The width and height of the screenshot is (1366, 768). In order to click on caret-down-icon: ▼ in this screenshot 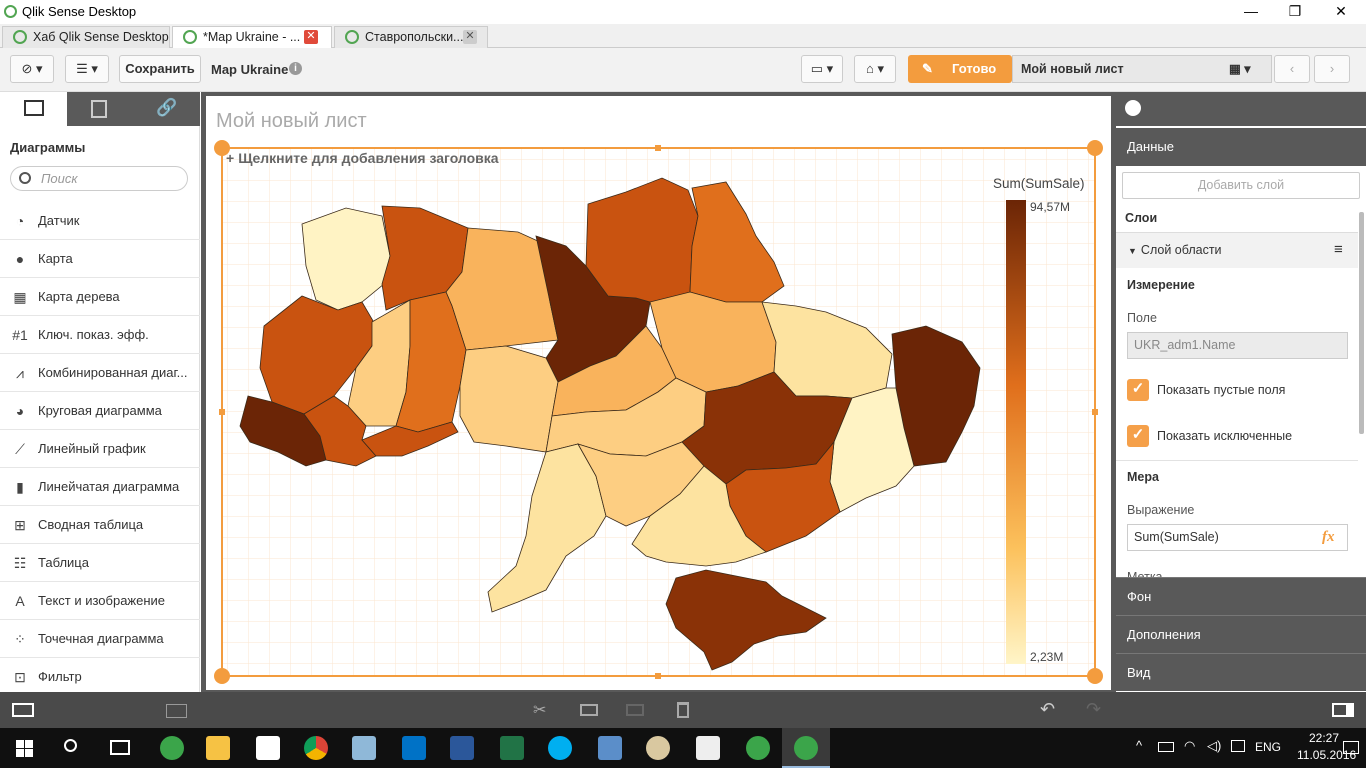, I will do `click(1132, 251)`.